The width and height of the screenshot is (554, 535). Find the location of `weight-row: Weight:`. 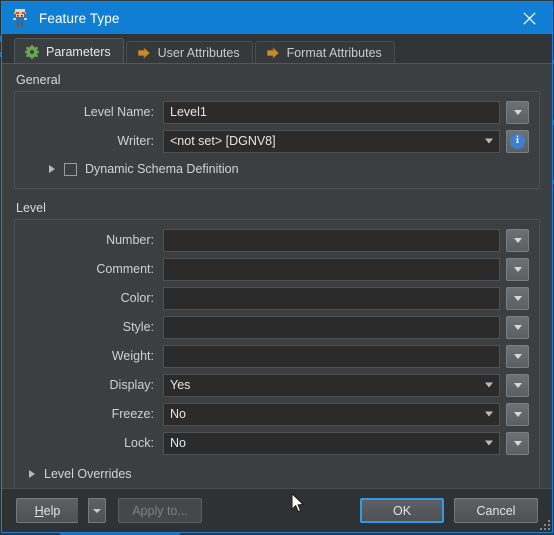

weight-row: Weight: is located at coordinates (276, 356).